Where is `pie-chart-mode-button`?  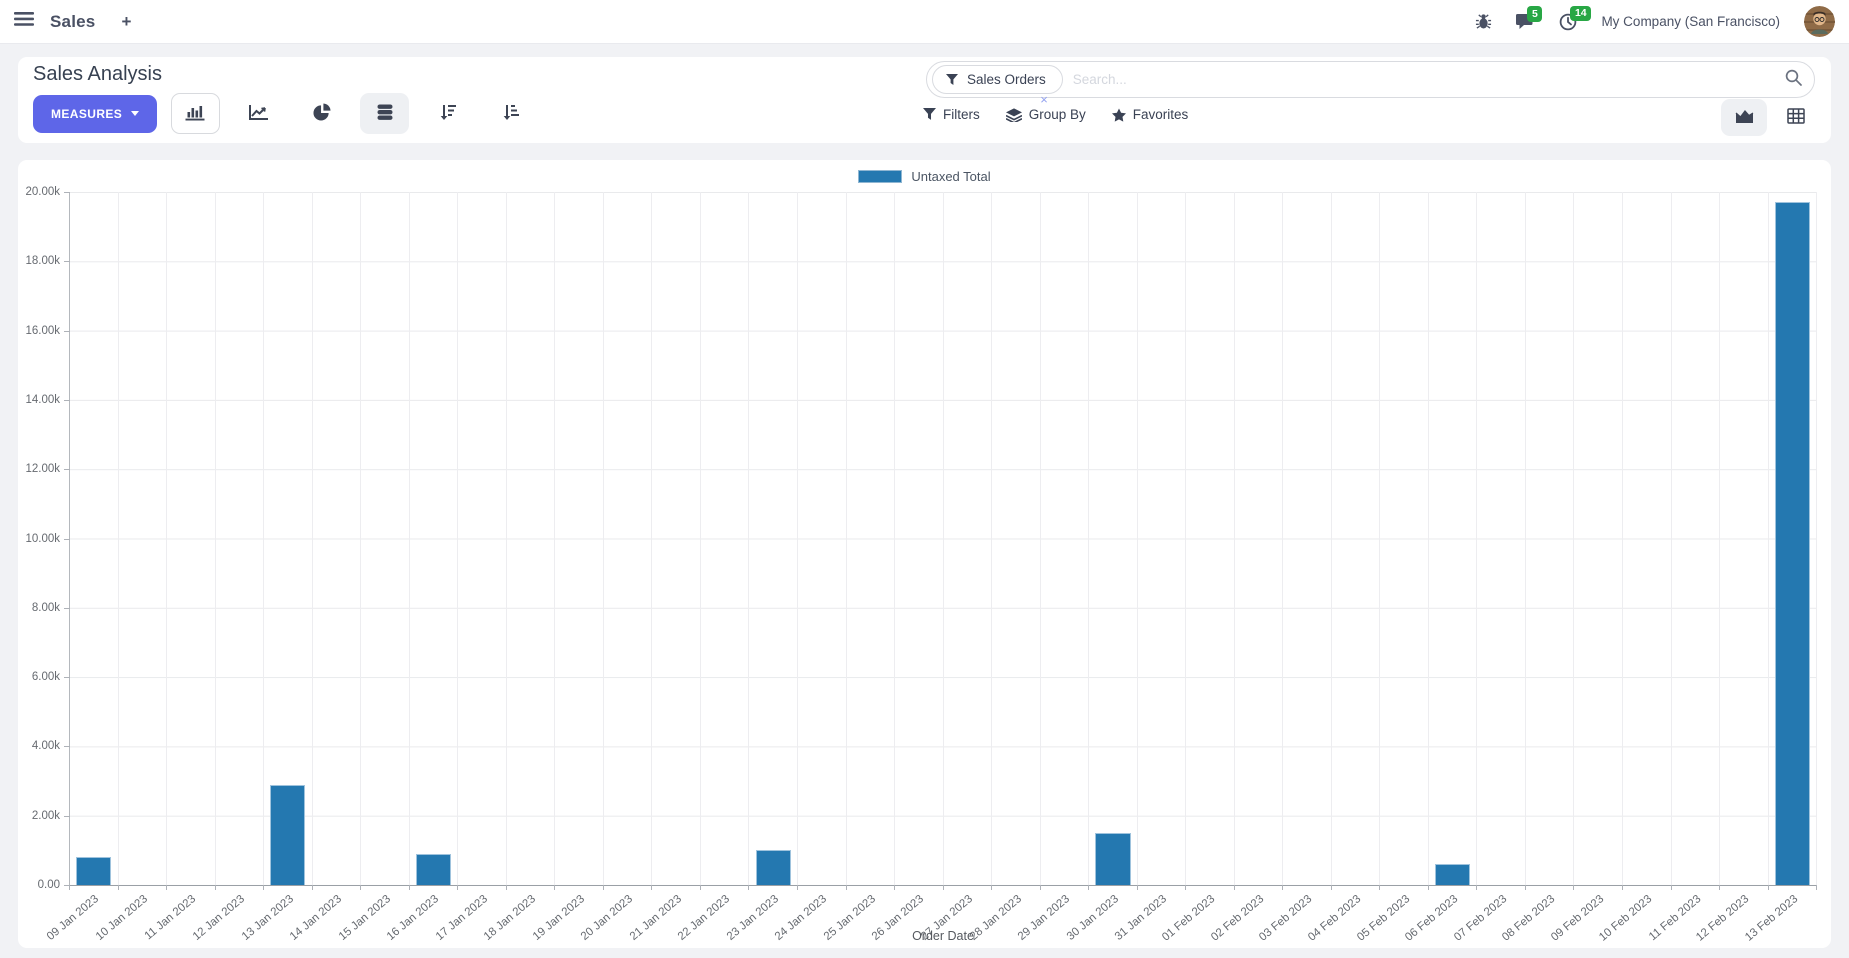 pie-chart-mode-button is located at coordinates (321, 113).